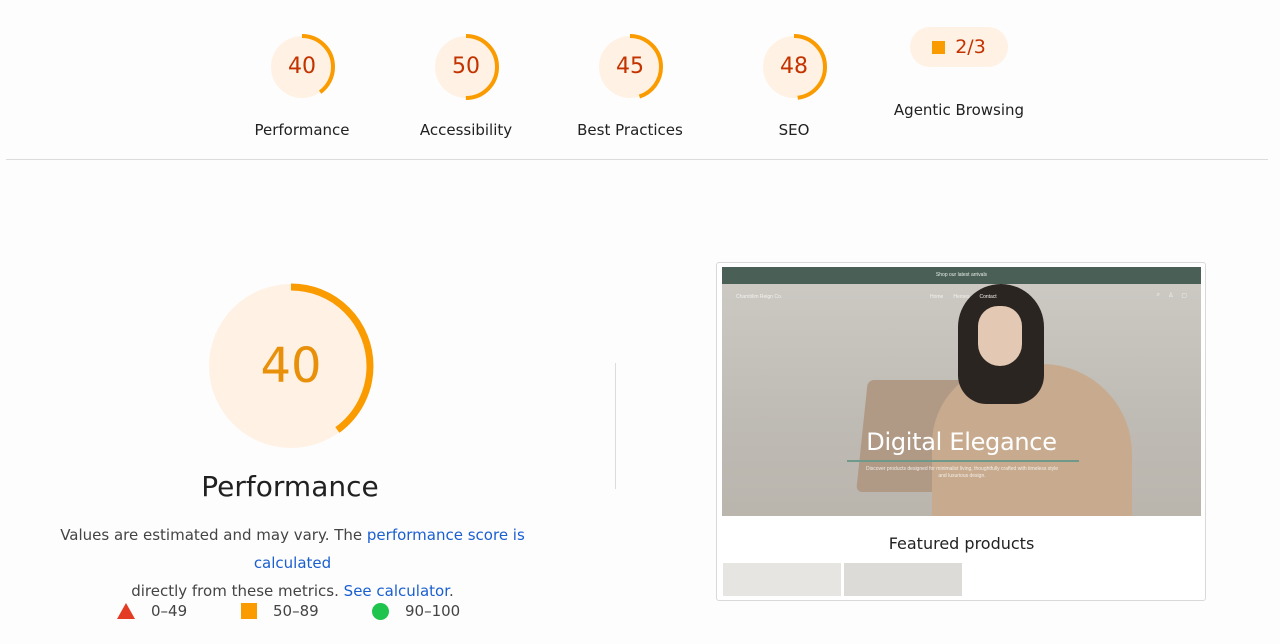 The image size is (1280, 644). I want to click on score-performance: 40 Performance, so click(302, 86).